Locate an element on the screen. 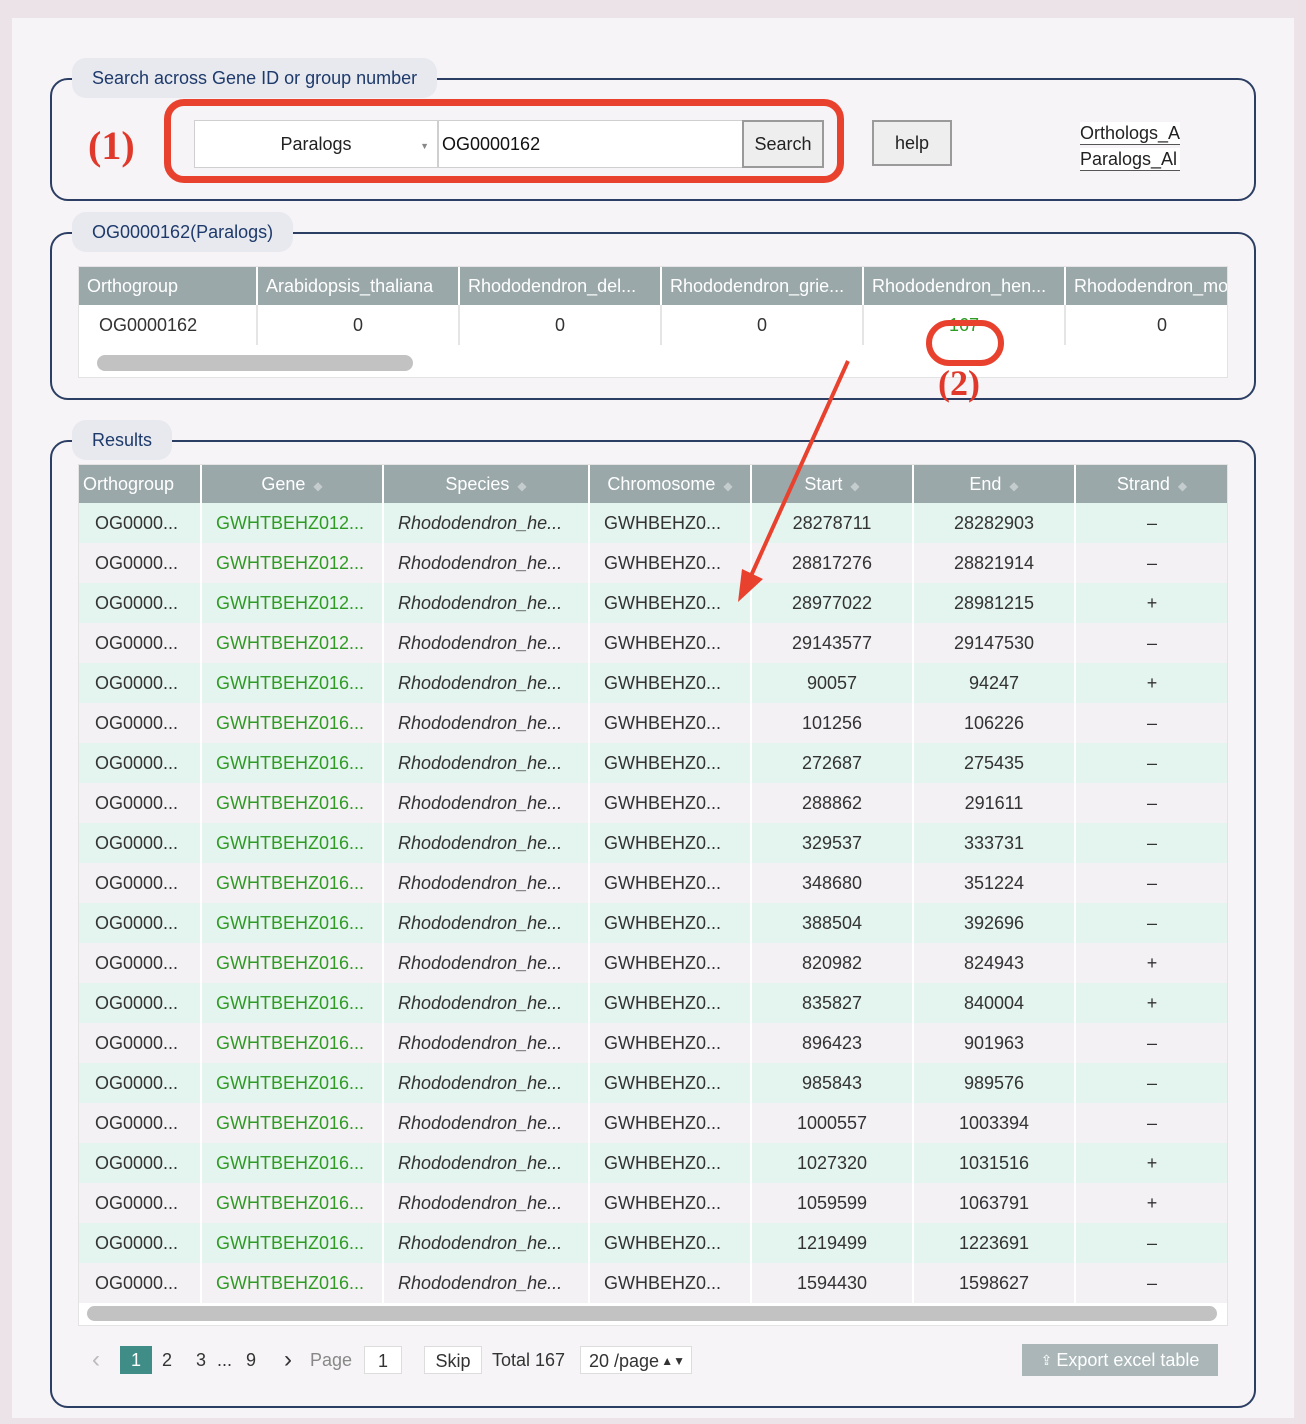 The width and height of the screenshot is (1306, 1424). results-legend: Results is located at coordinates (122, 440).